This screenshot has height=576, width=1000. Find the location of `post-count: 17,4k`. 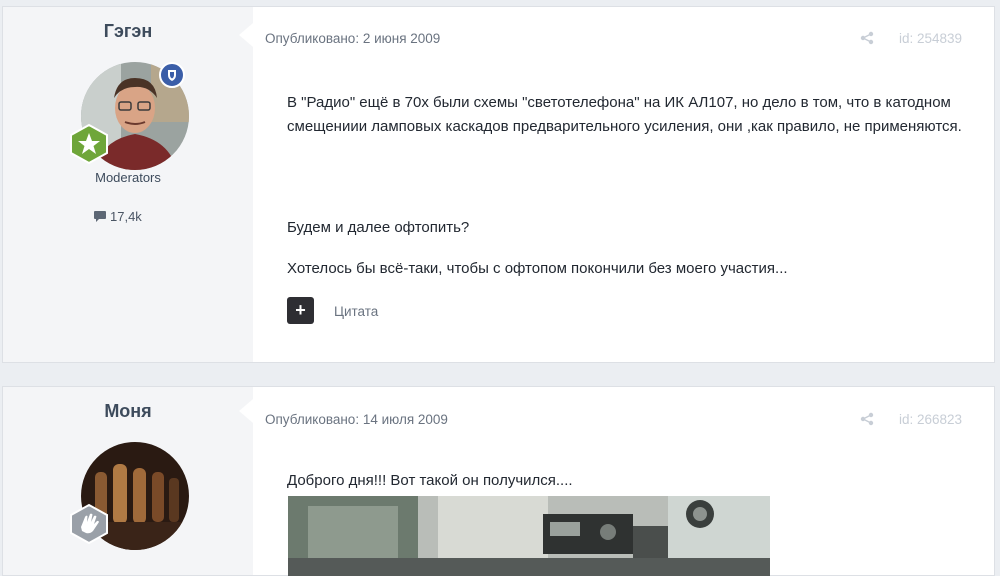

post-count: 17,4k is located at coordinates (117, 216).